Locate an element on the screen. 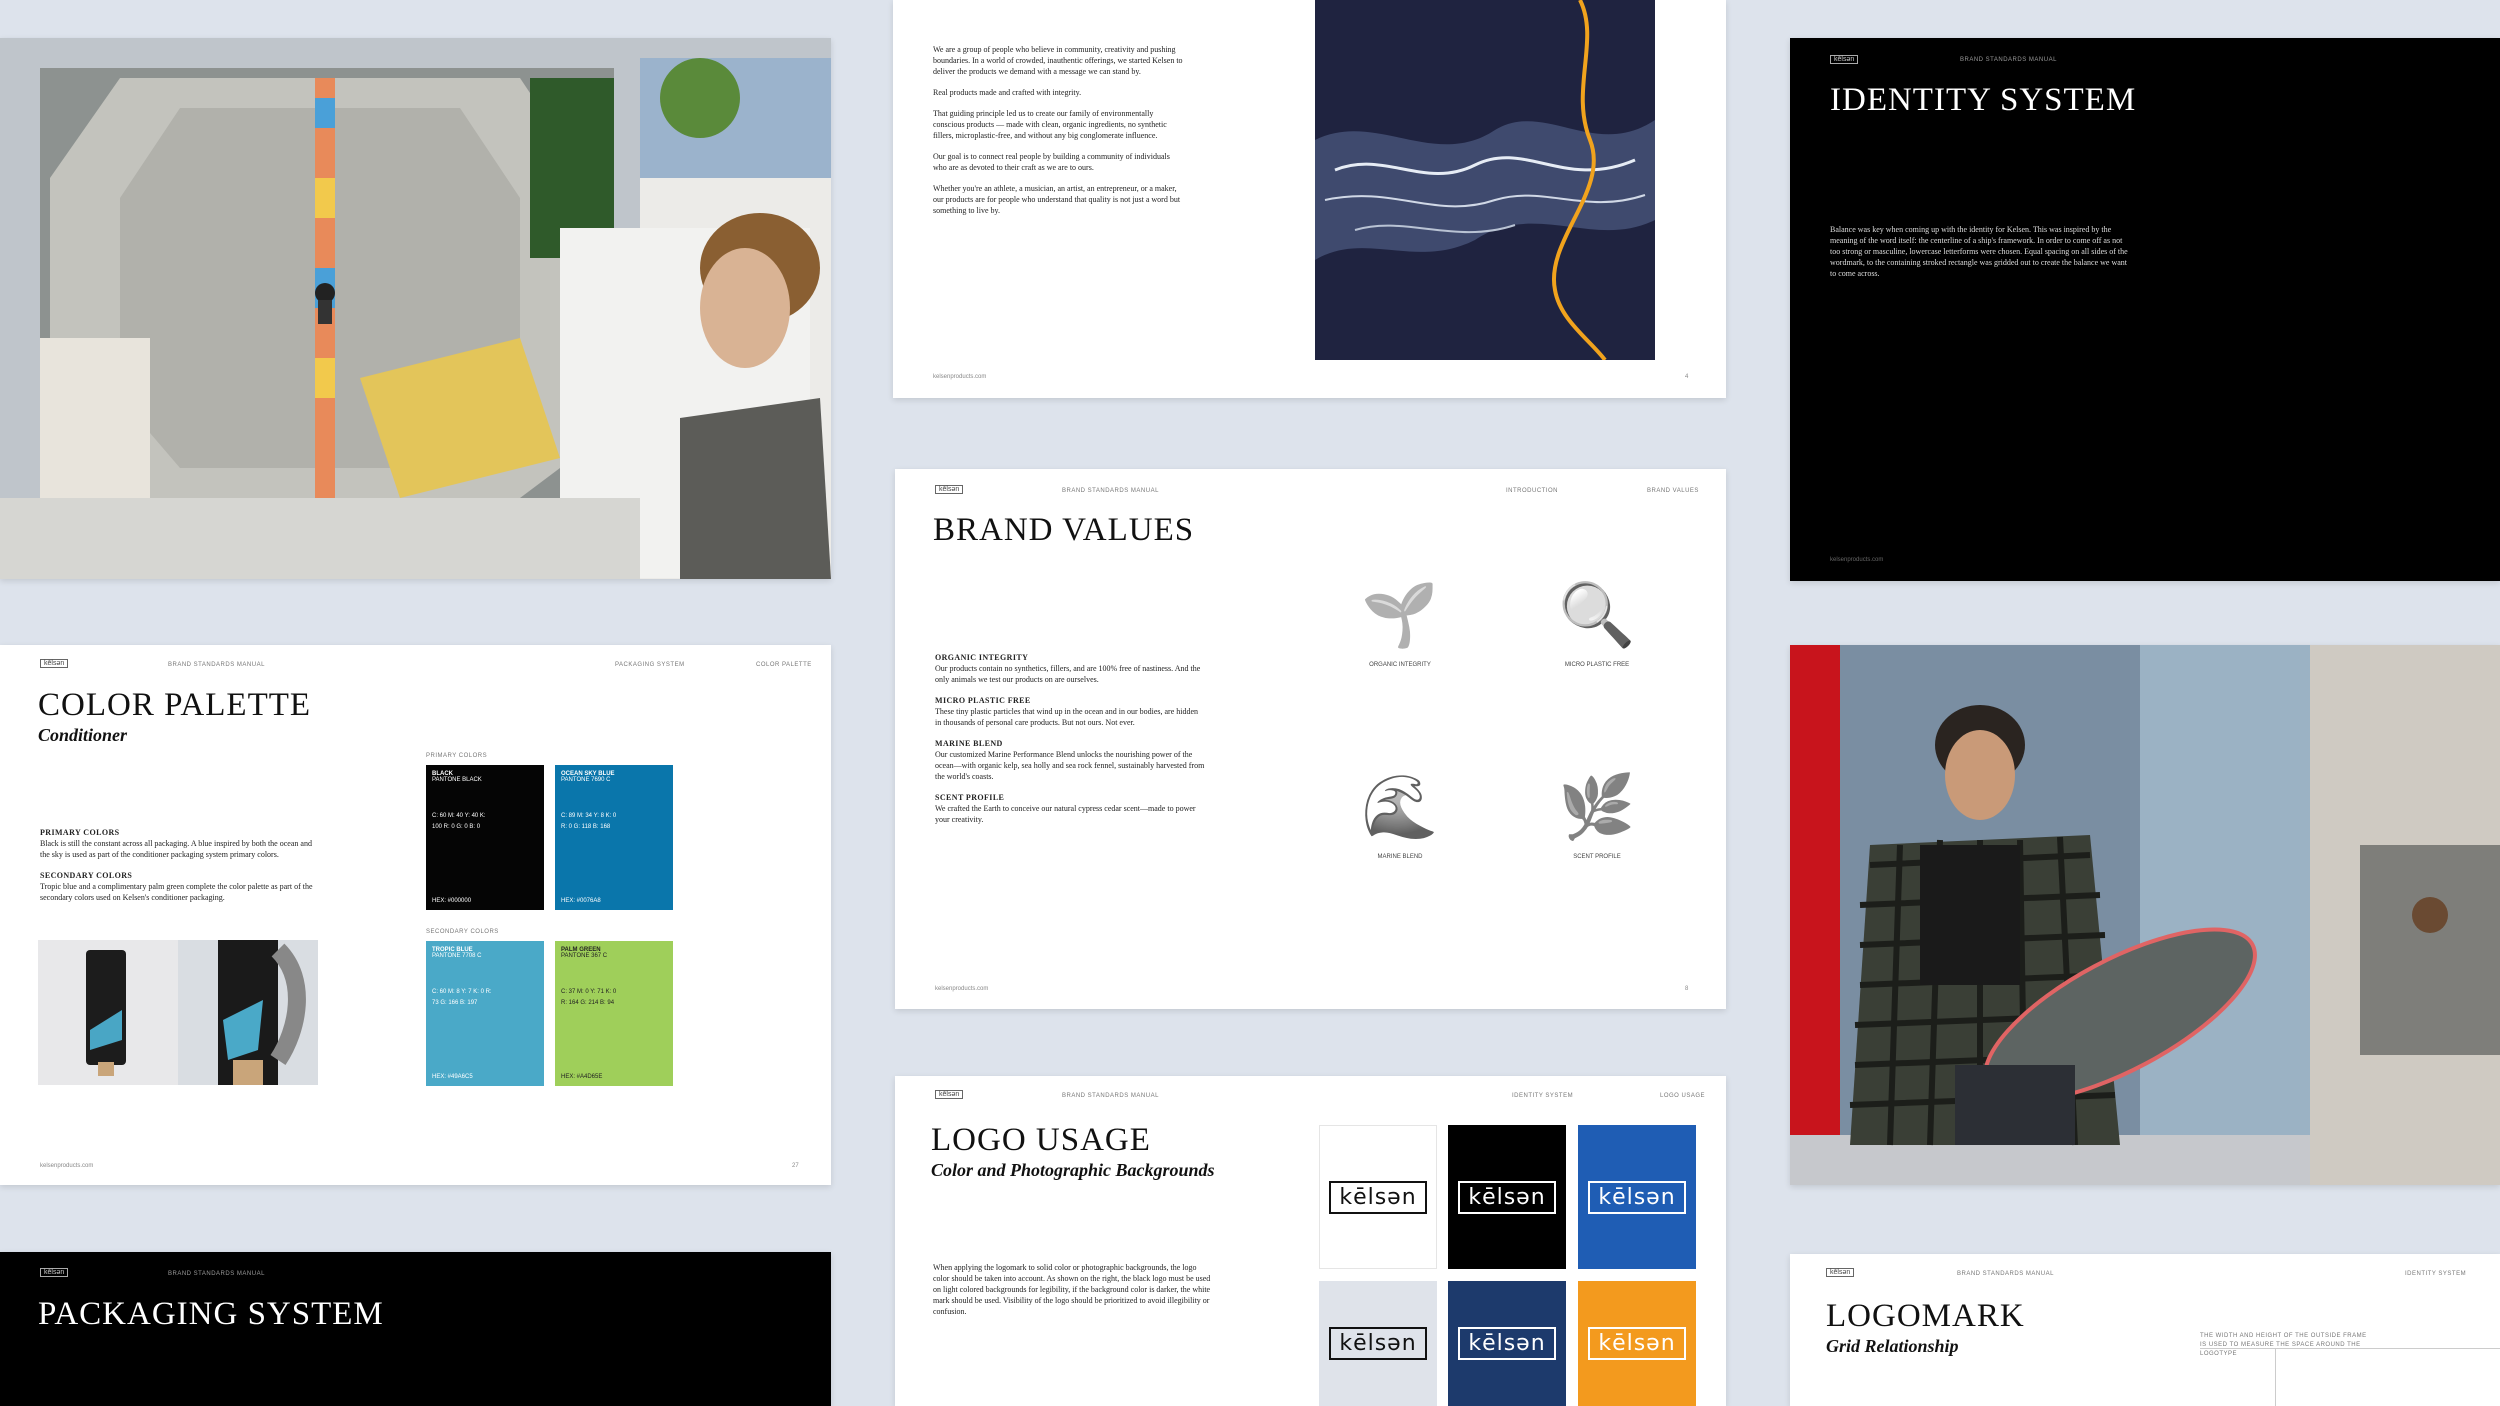 The height and width of the screenshot is (1406, 2500). page-title: LOGOMARK is located at coordinates (1925, 1316).